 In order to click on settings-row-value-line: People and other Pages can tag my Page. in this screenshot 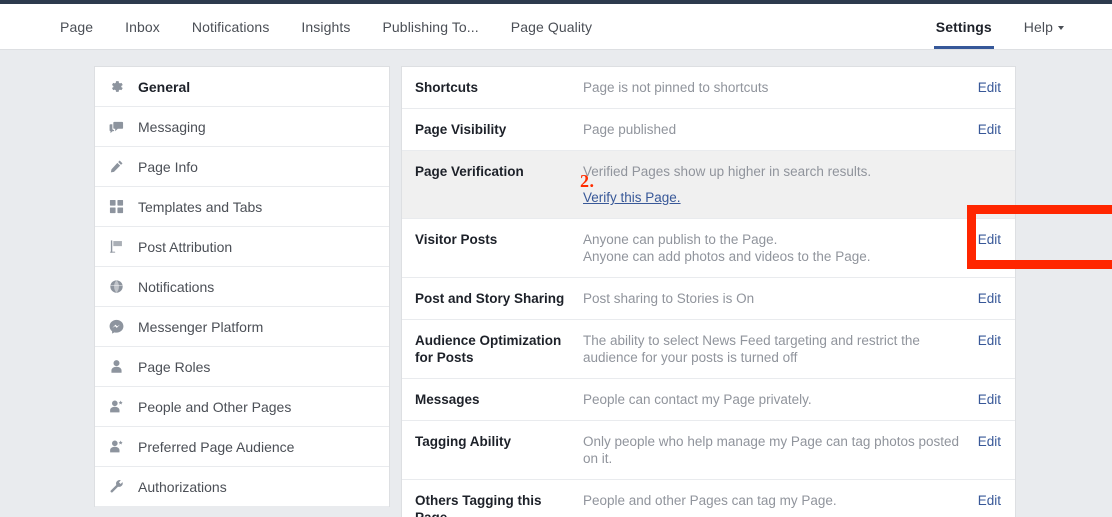, I will do `click(710, 500)`.